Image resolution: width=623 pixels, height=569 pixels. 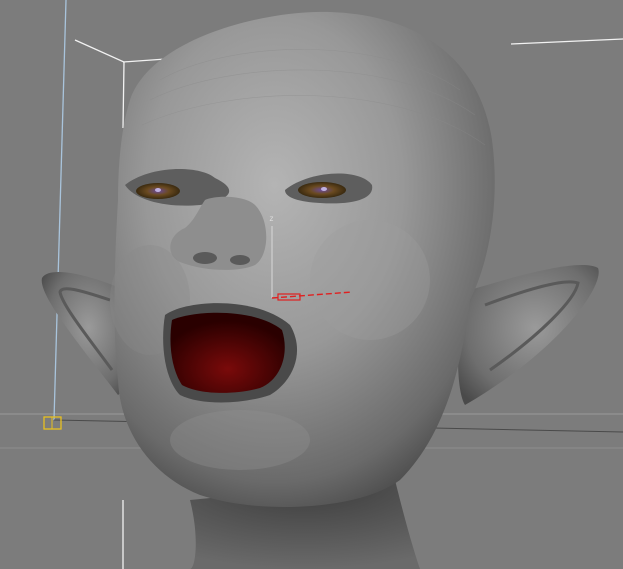 What do you see at coordinates (205, 258) in the screenshot?
I see `nostril-left` at bounding box center [205, 258].